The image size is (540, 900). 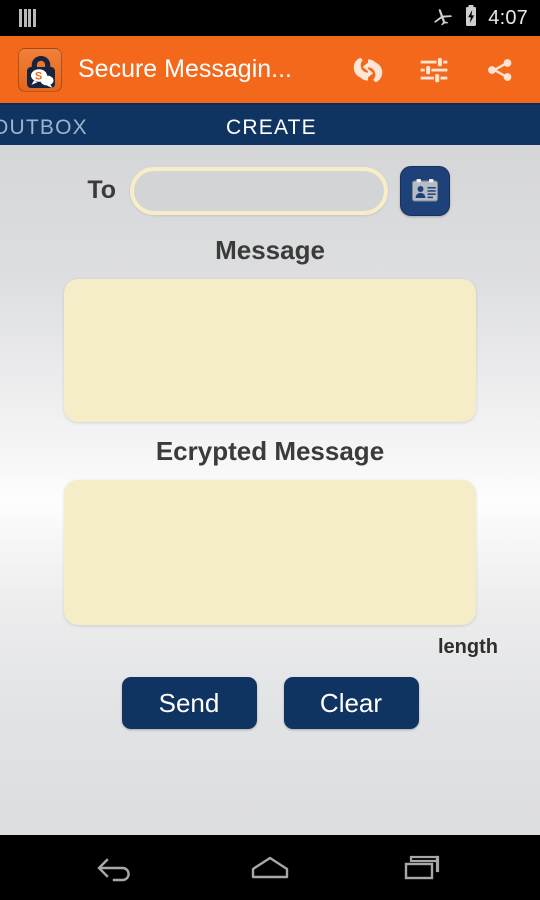 I want to click on signal-bars-icon, so click(x=27, y=18).